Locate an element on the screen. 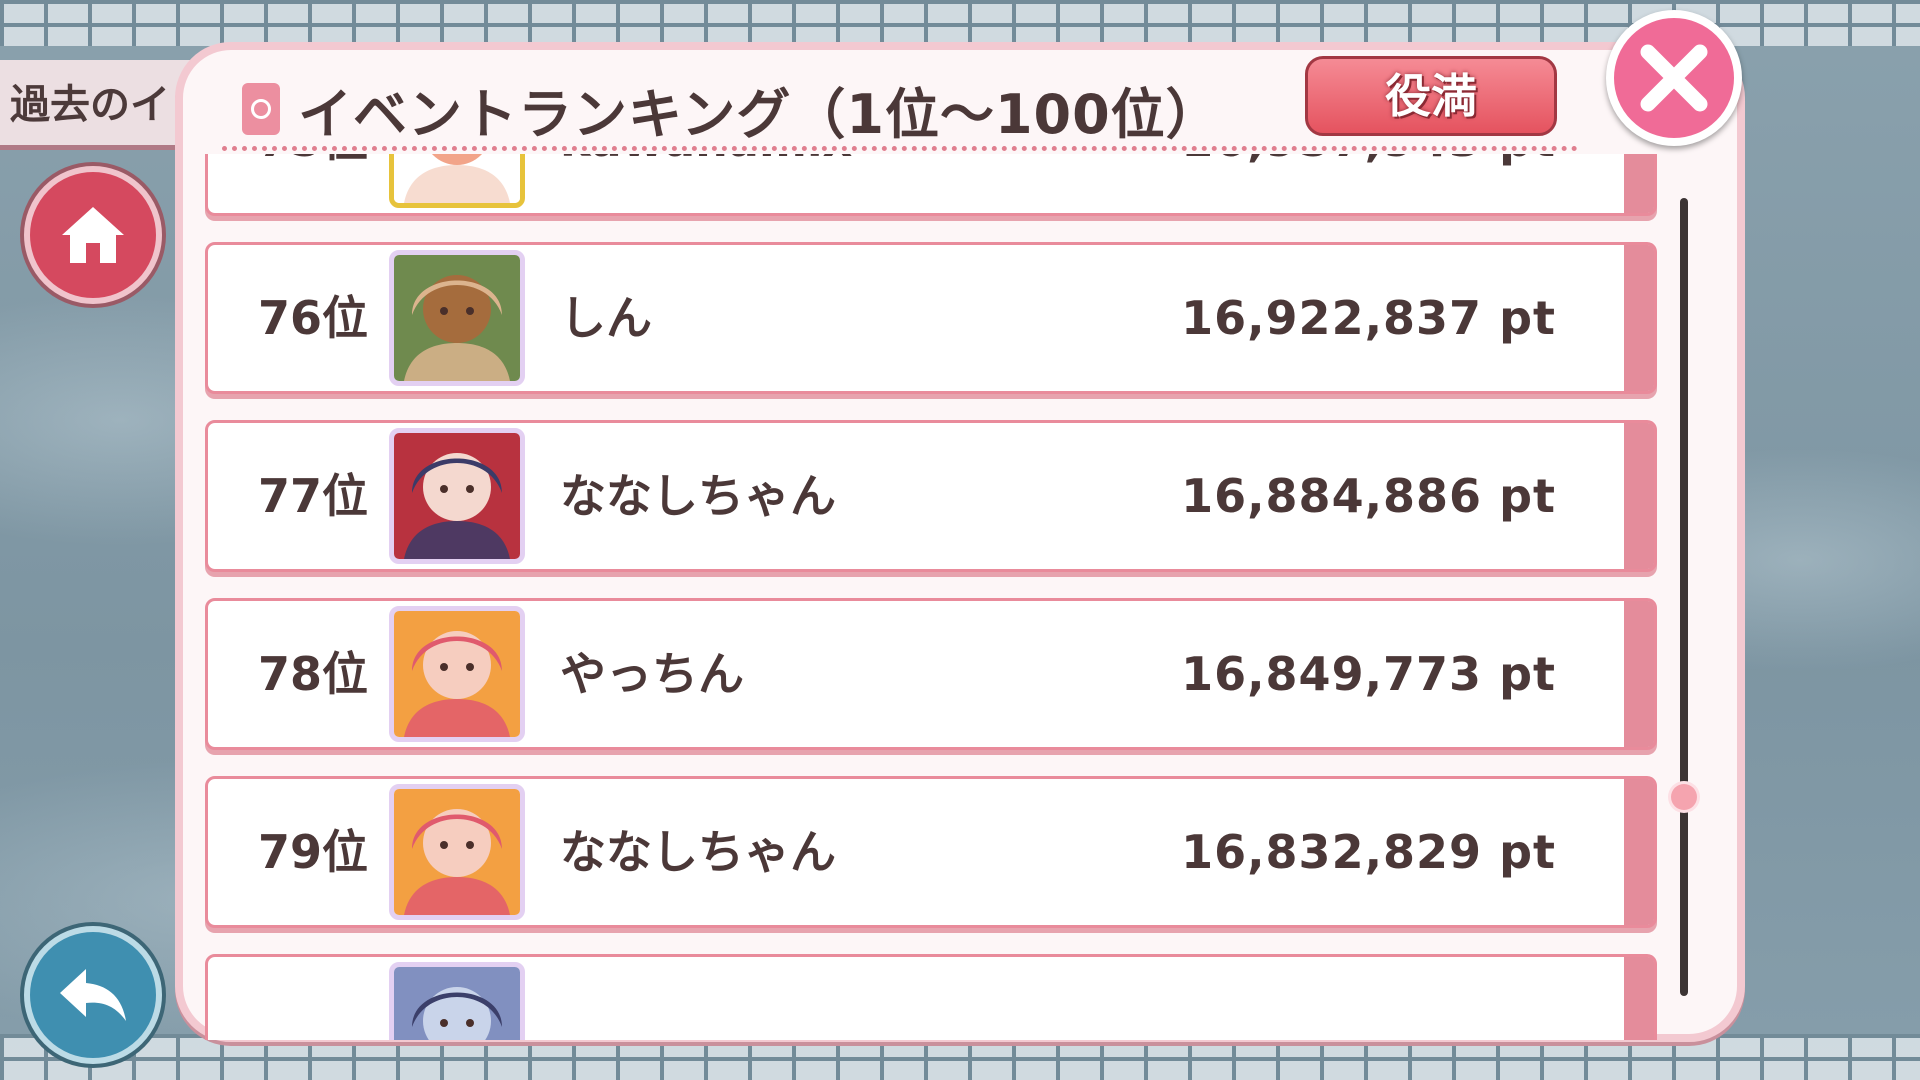 The image size is (1920, 1080). ranking-row: 78位 やっちん 16,849,773 pt is located at coordinates (931, 674).